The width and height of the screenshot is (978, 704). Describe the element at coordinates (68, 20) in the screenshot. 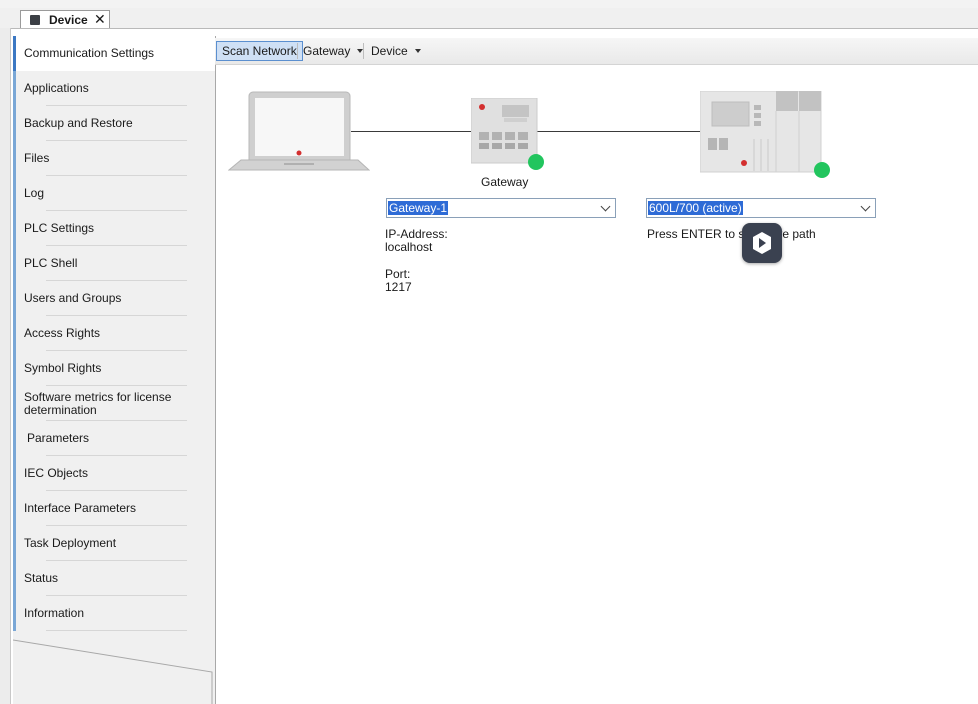

I see `tab-title: Device` at that location.